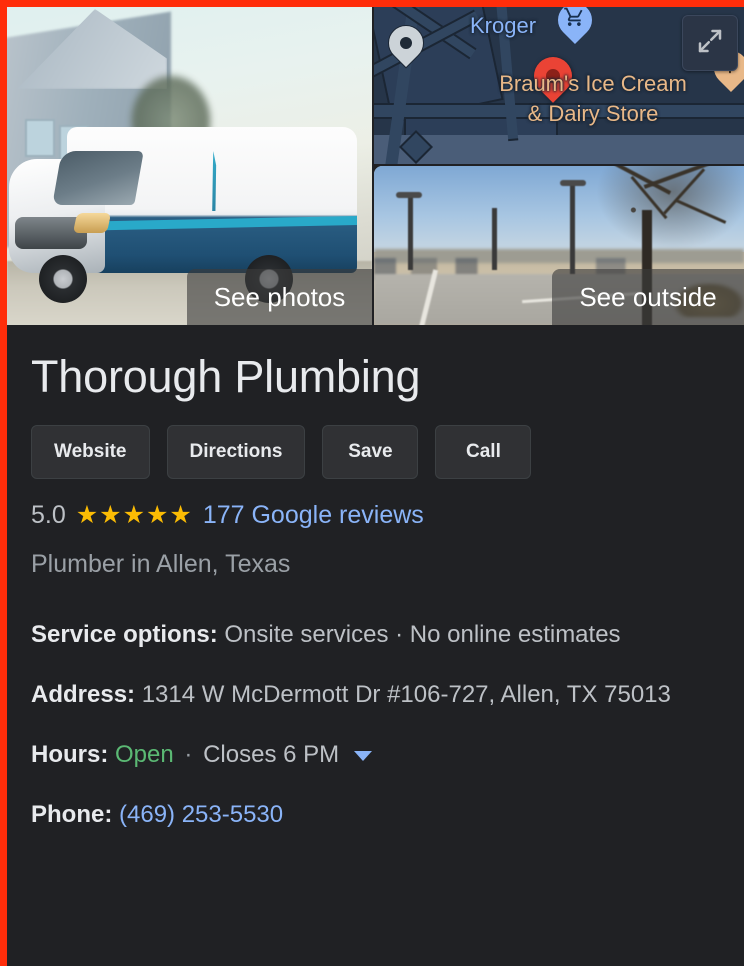 Image resolution: width=744 pixels, height=966 pixels. What do you see at coordinates (503, 26) in the screenshot?
I see `map-label-kroger: Kroger` at bounding box center [503, 26].